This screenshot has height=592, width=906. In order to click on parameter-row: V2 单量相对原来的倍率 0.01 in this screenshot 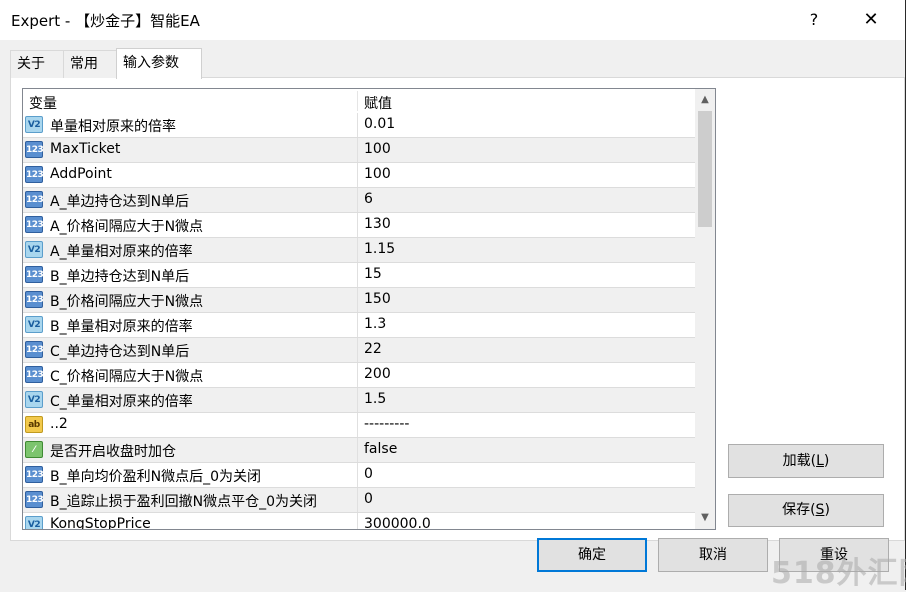, I will do `click(359, 125)`.